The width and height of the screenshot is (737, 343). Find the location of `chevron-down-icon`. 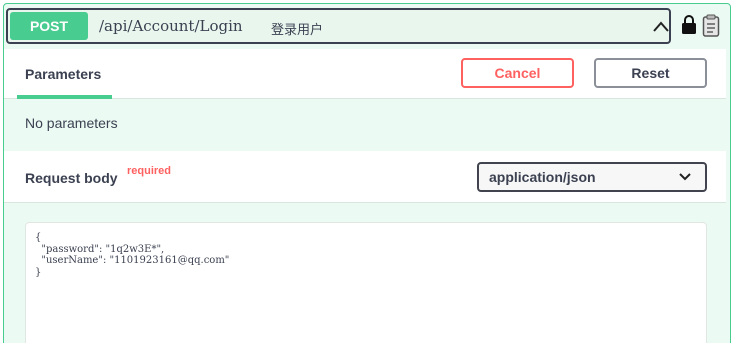

chevron-down-icon is located at coordinates (685, 177).